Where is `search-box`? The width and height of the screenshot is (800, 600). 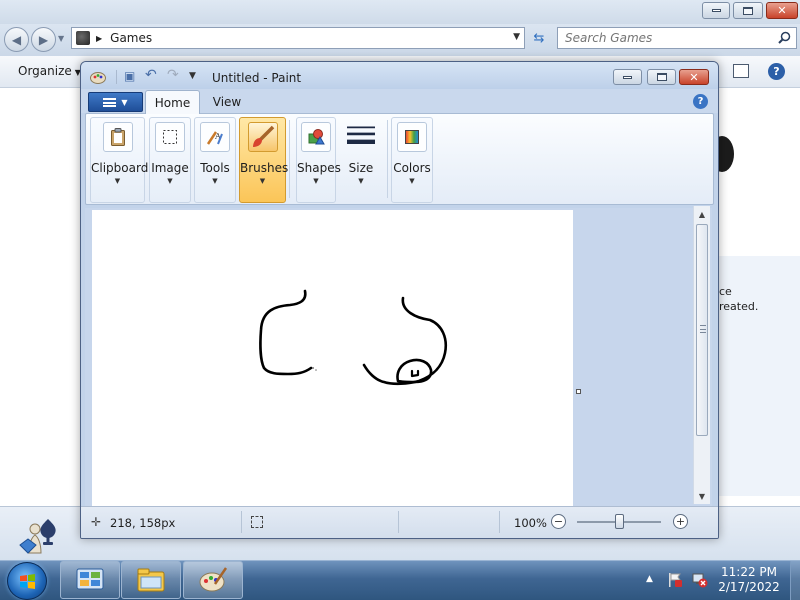 search-box is located at coordinates (677, 38).